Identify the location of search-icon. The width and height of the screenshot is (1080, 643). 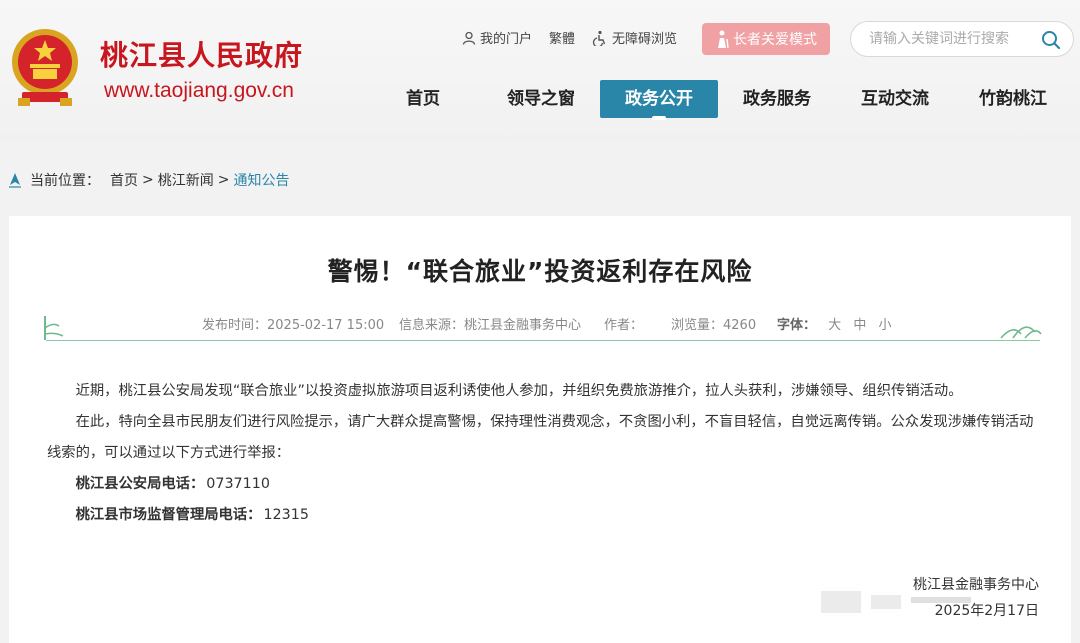
(1051, 40).